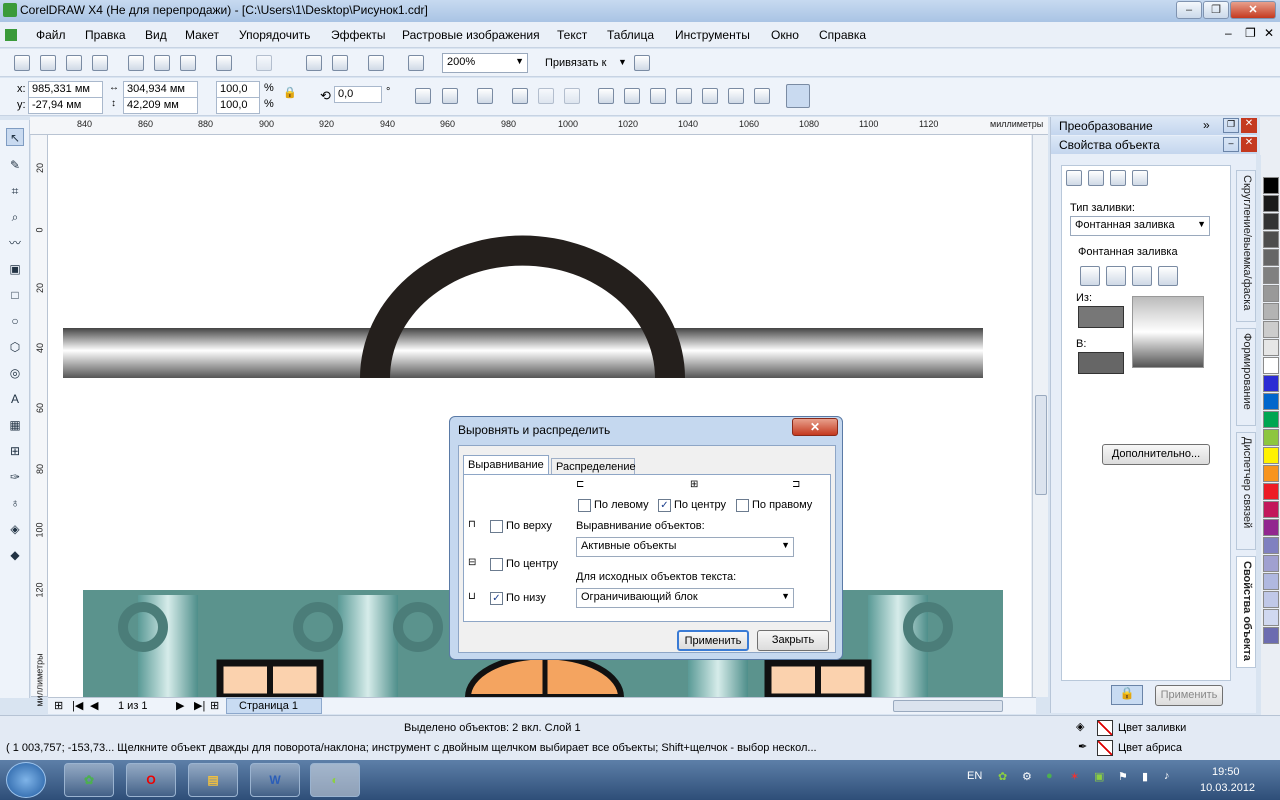 This screenshot has width=1280, height=800. Describe the element at coordinates (1206, 125) in the screenshot. I see `expand-icon: »` at that location.